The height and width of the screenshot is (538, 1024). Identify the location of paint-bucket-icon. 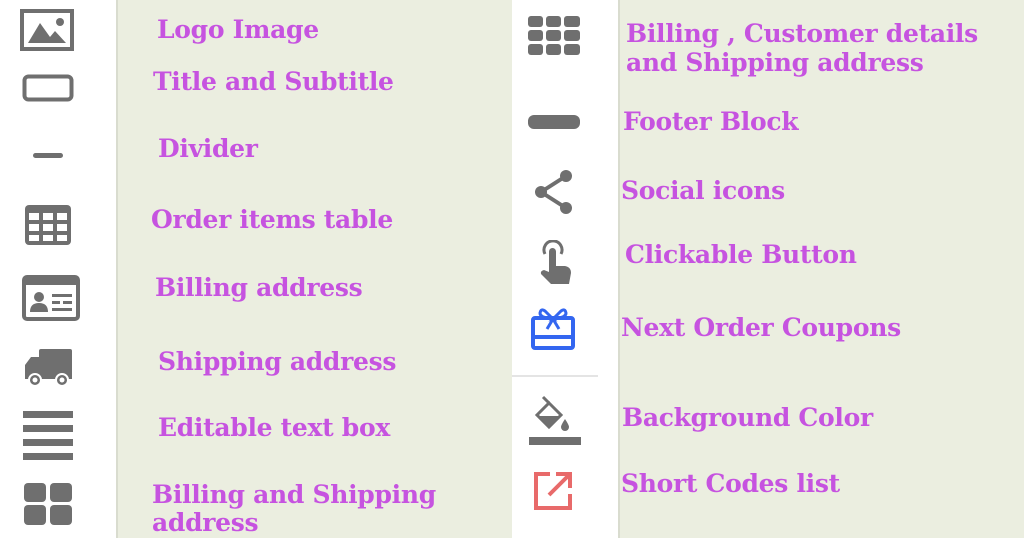
(555, 421).